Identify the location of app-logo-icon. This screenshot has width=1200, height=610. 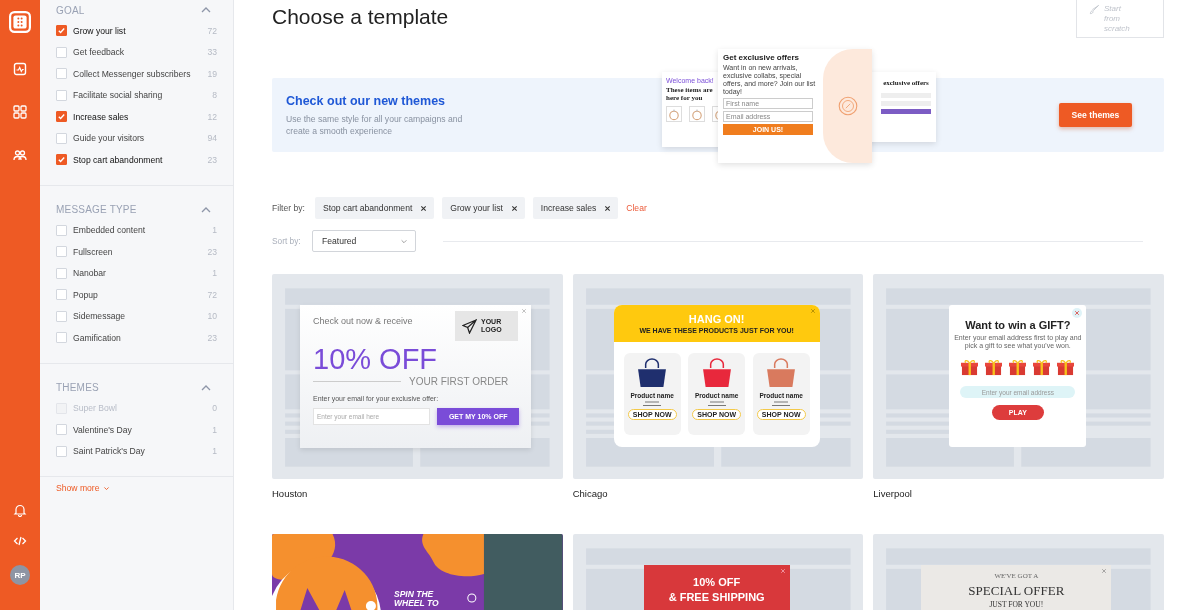
(20, 22).